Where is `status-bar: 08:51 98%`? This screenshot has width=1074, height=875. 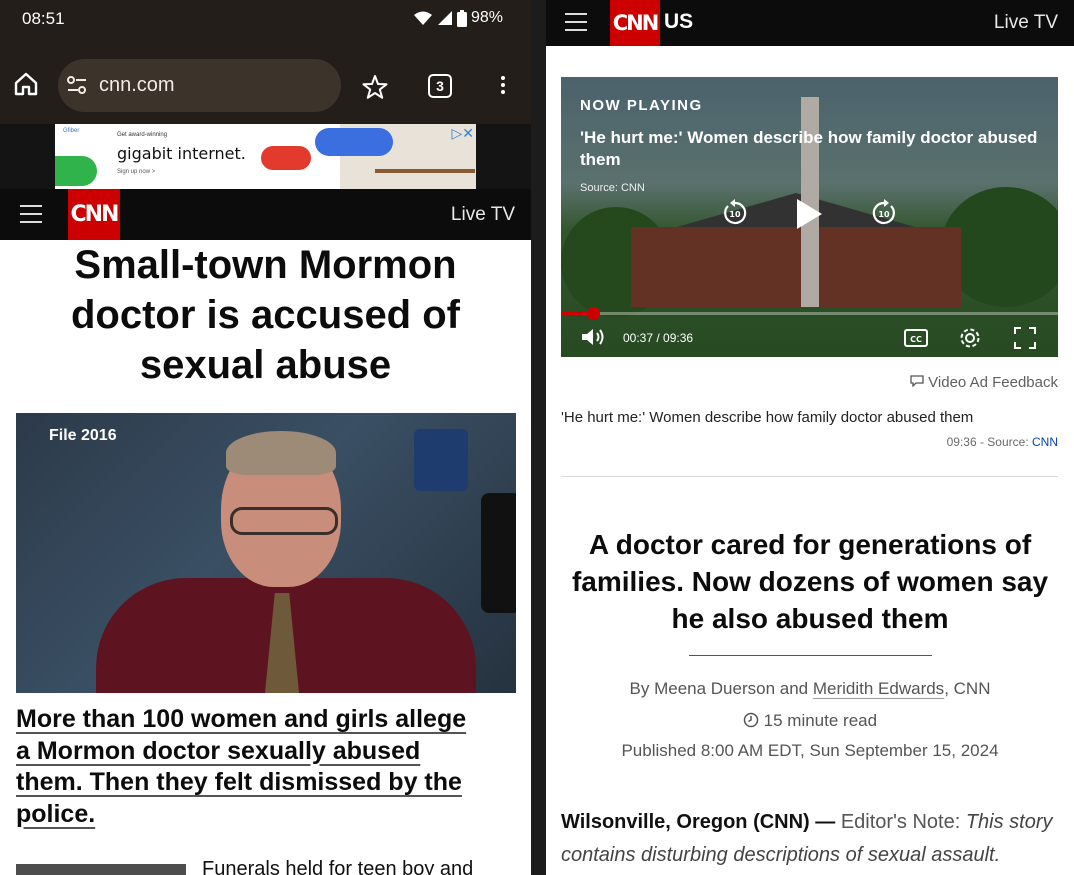
status-bar: 08:51 98% is located at coordinates (265, 20).